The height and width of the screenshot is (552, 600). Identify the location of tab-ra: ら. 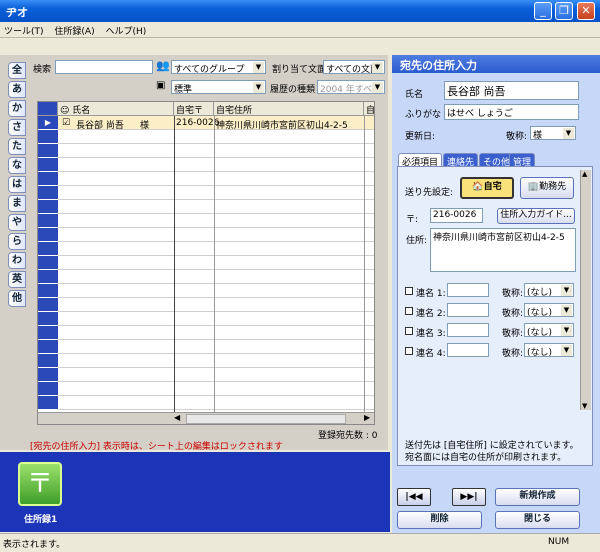
(17, 241).